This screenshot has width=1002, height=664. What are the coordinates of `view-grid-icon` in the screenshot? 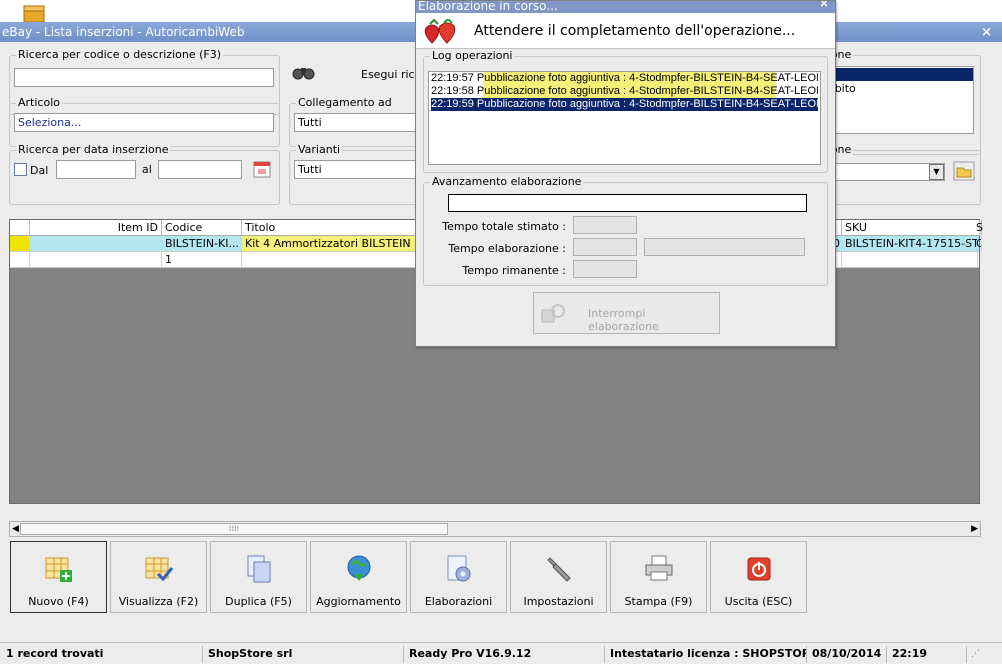 It's located at (159, 569).